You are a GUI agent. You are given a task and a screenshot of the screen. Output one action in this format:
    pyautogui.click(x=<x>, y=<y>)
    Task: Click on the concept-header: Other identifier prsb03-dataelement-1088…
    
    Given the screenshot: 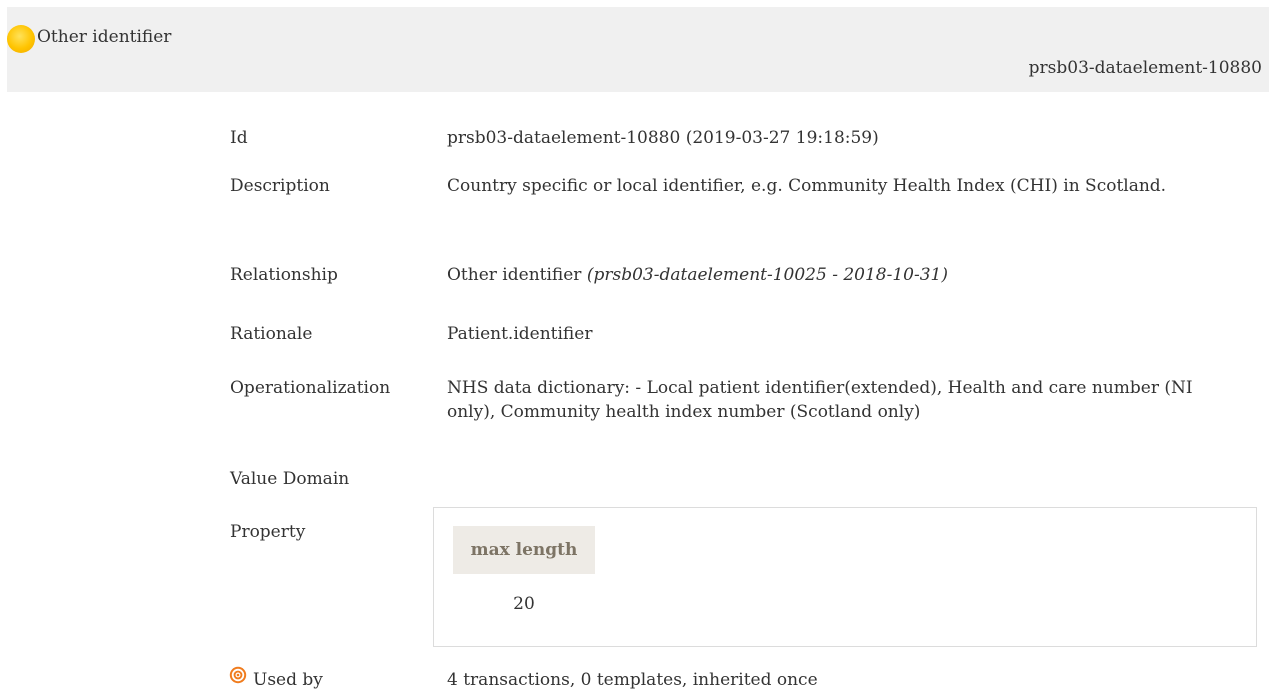 What is the action you would take?
    pyautogui.click(x=638, y=49)
    